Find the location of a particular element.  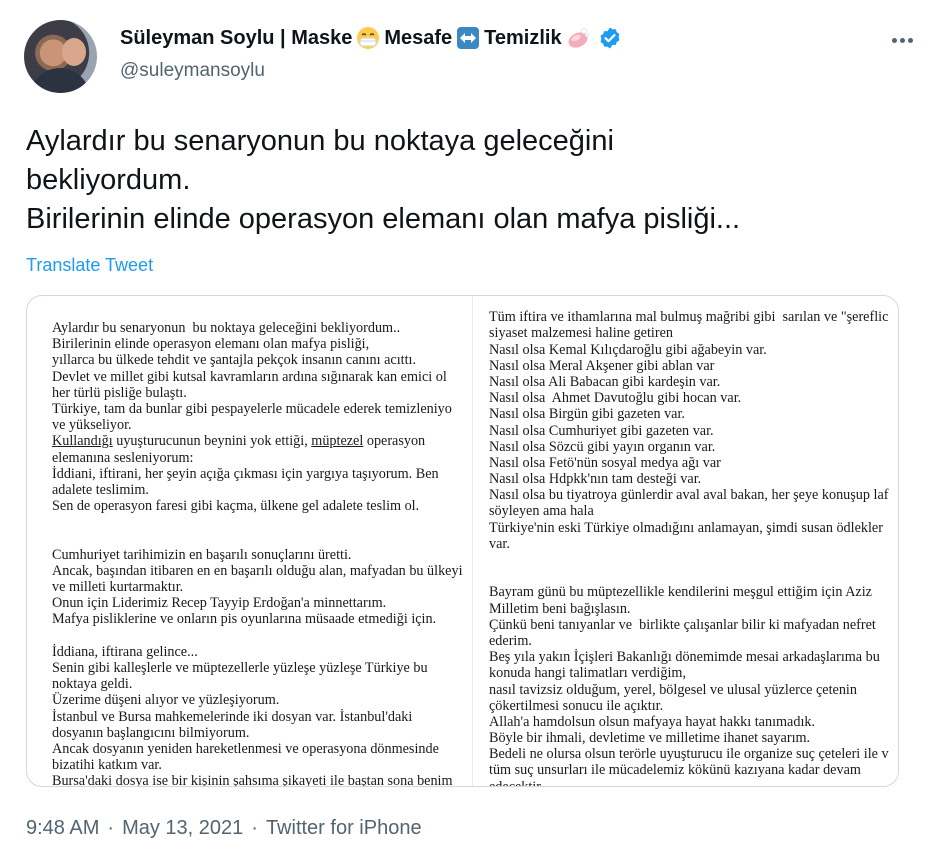

translate-tweet-link: Translate Tweet is located at coordinates (89, 265).